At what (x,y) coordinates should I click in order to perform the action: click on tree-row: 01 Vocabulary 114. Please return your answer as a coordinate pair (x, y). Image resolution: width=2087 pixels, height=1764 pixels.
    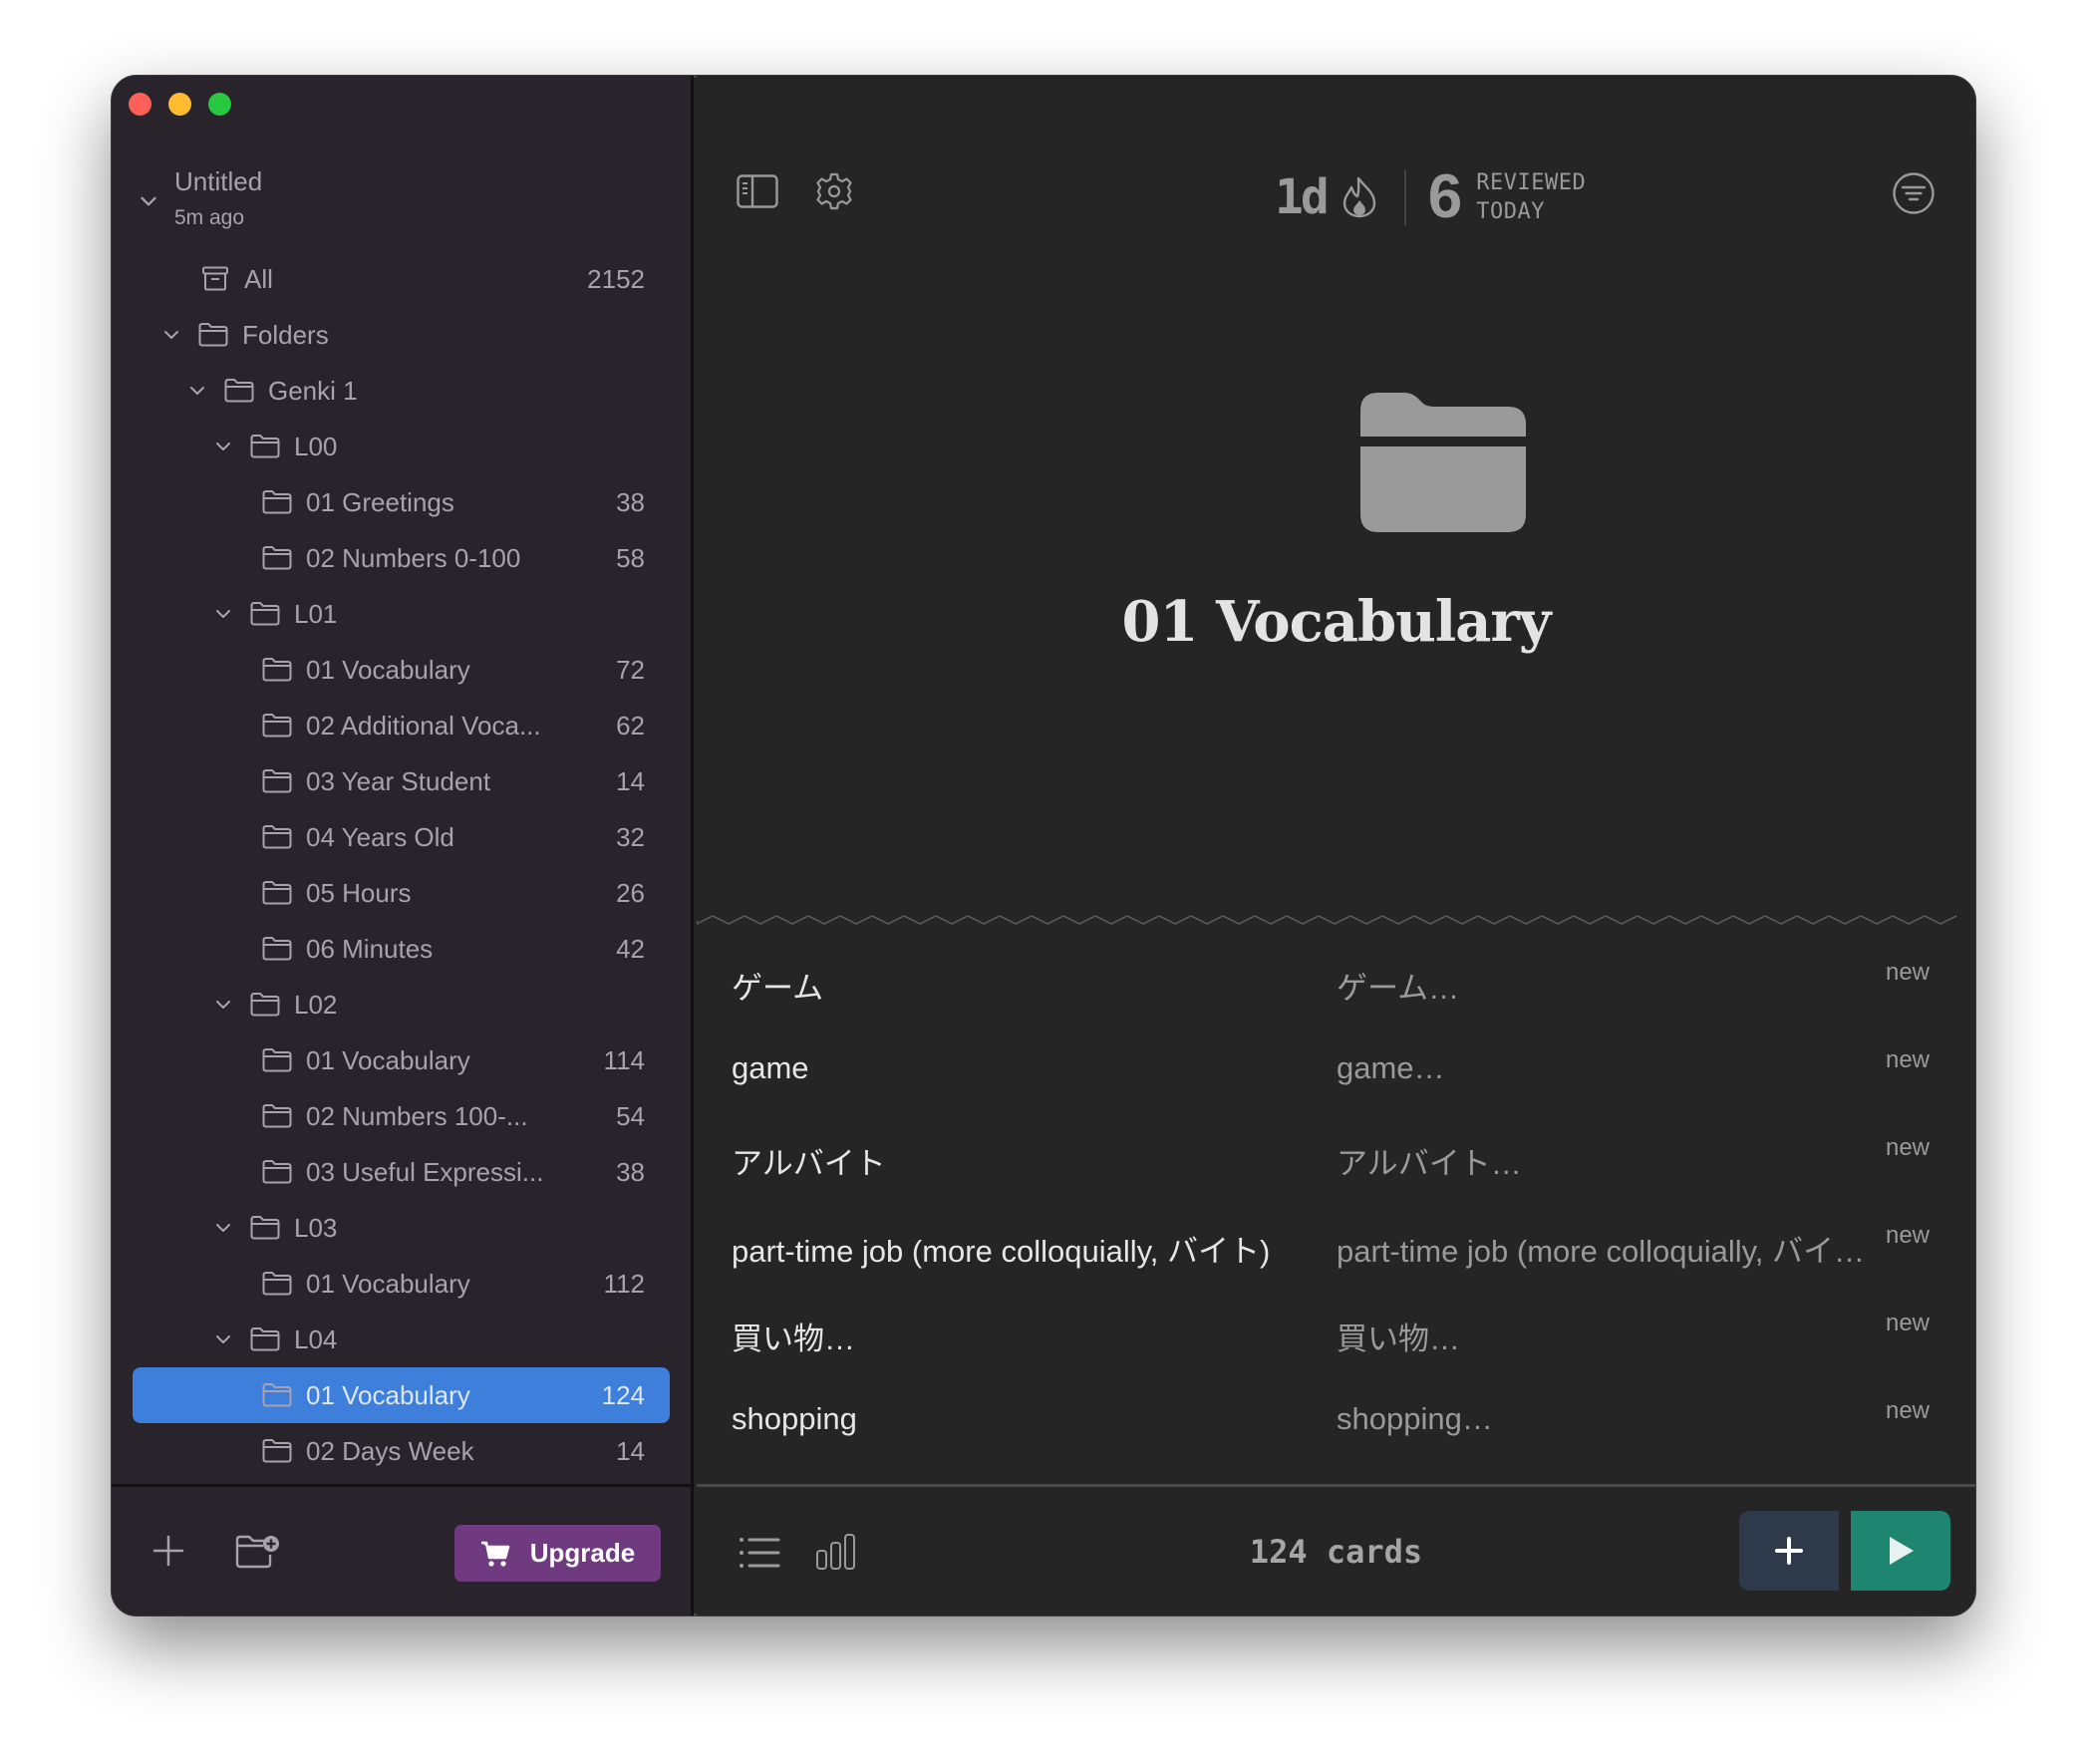
    Looking at the image, I should click on (401, 1060).